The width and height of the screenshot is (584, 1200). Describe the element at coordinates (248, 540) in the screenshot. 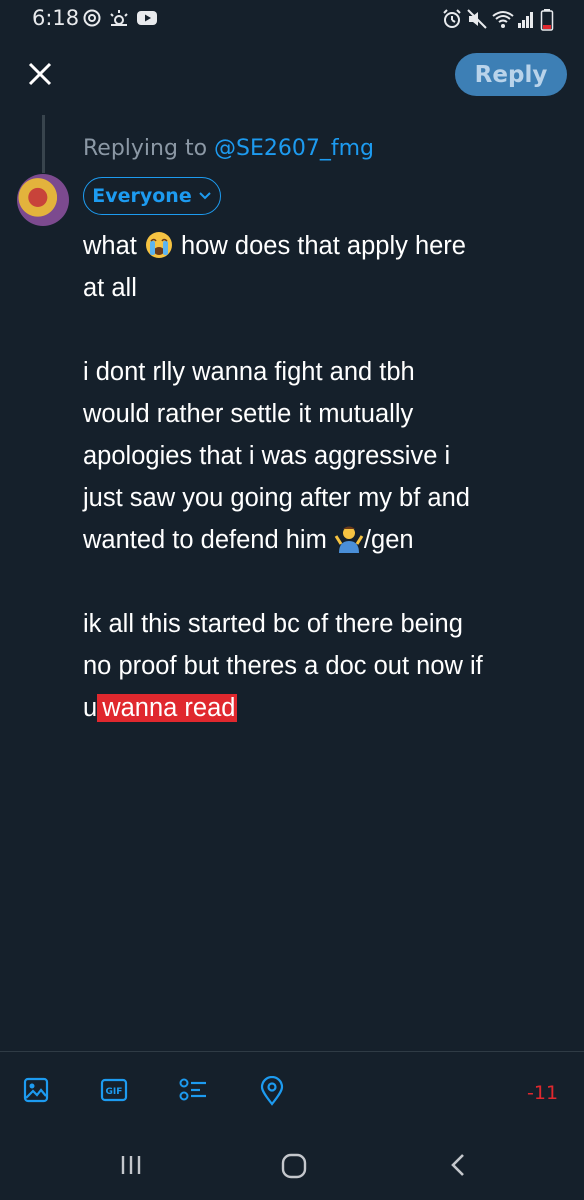

I see `text-line: wanted to defend him /gen` at that location.